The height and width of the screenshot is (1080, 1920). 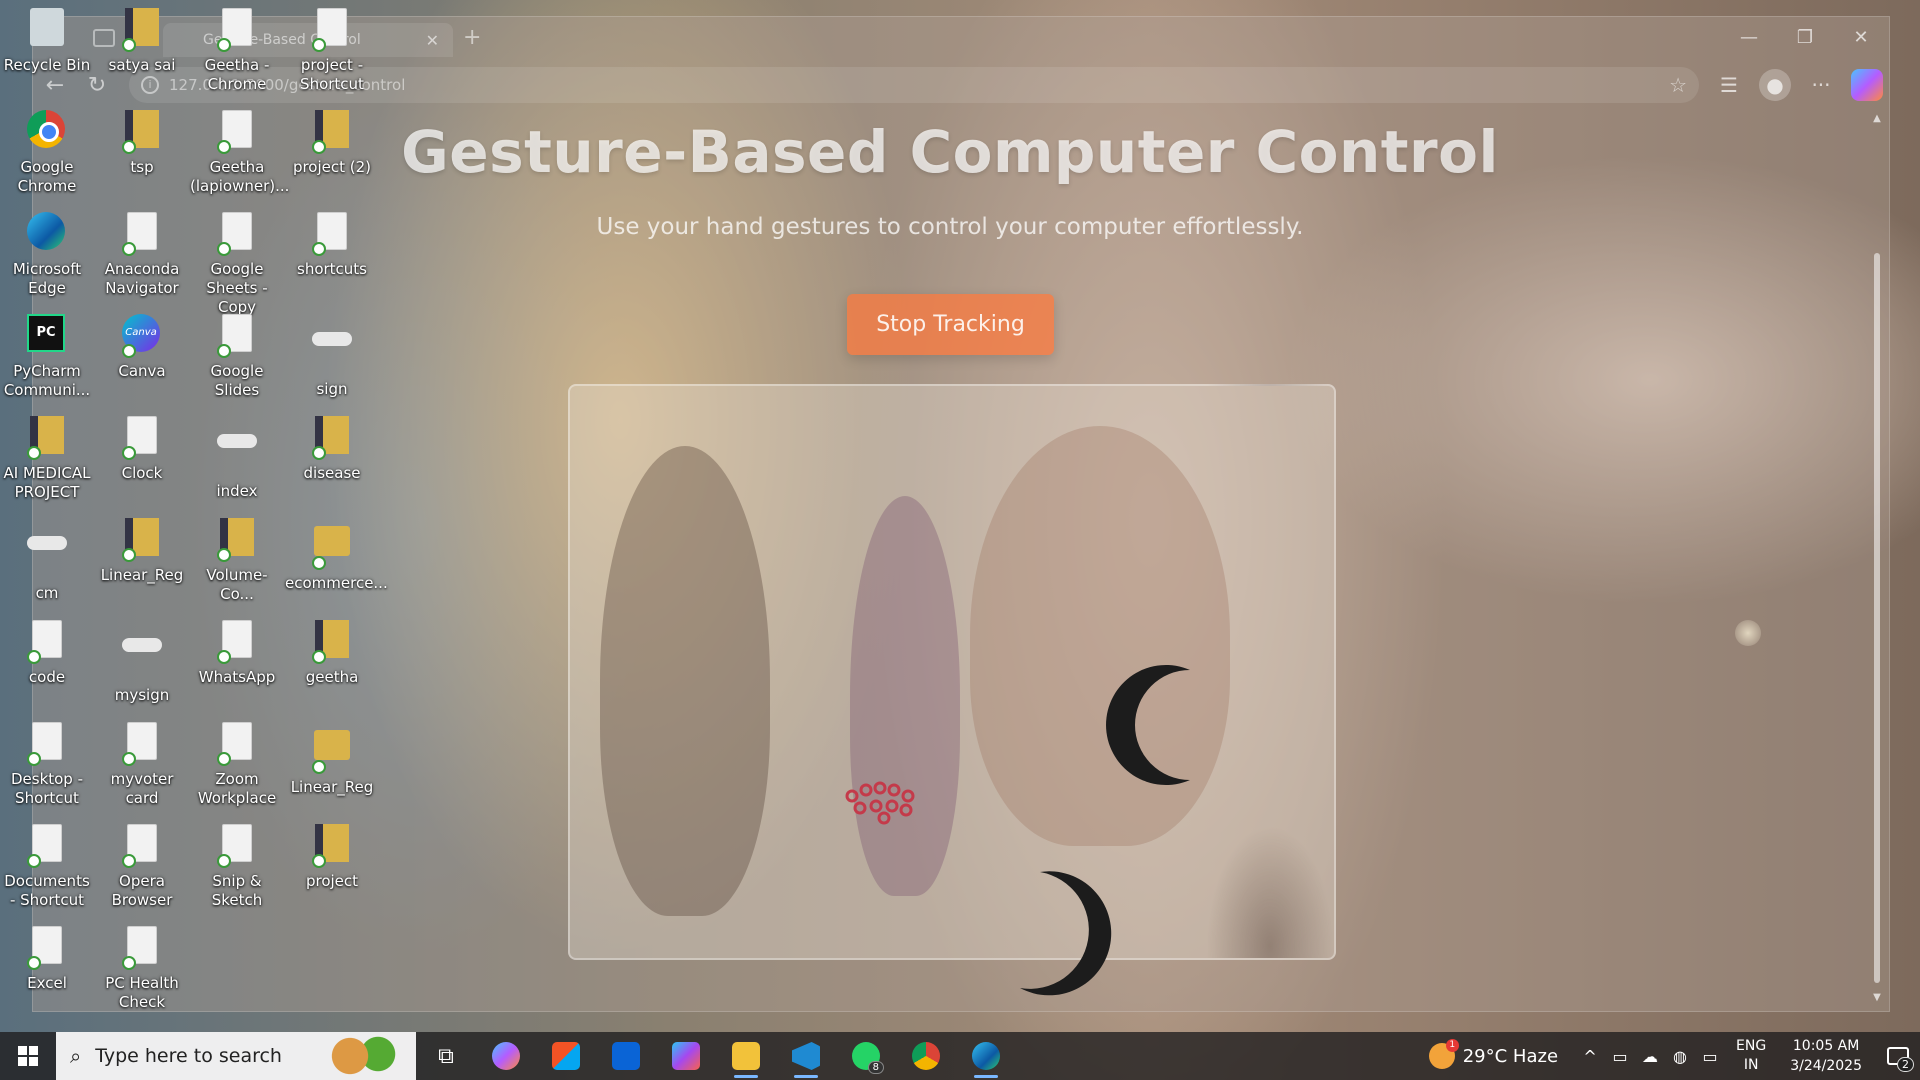 What do you see at coordinates (1861, 37) in the screenshot?
I see `close-window-button: ✕` at bounding box center [1861, 37].